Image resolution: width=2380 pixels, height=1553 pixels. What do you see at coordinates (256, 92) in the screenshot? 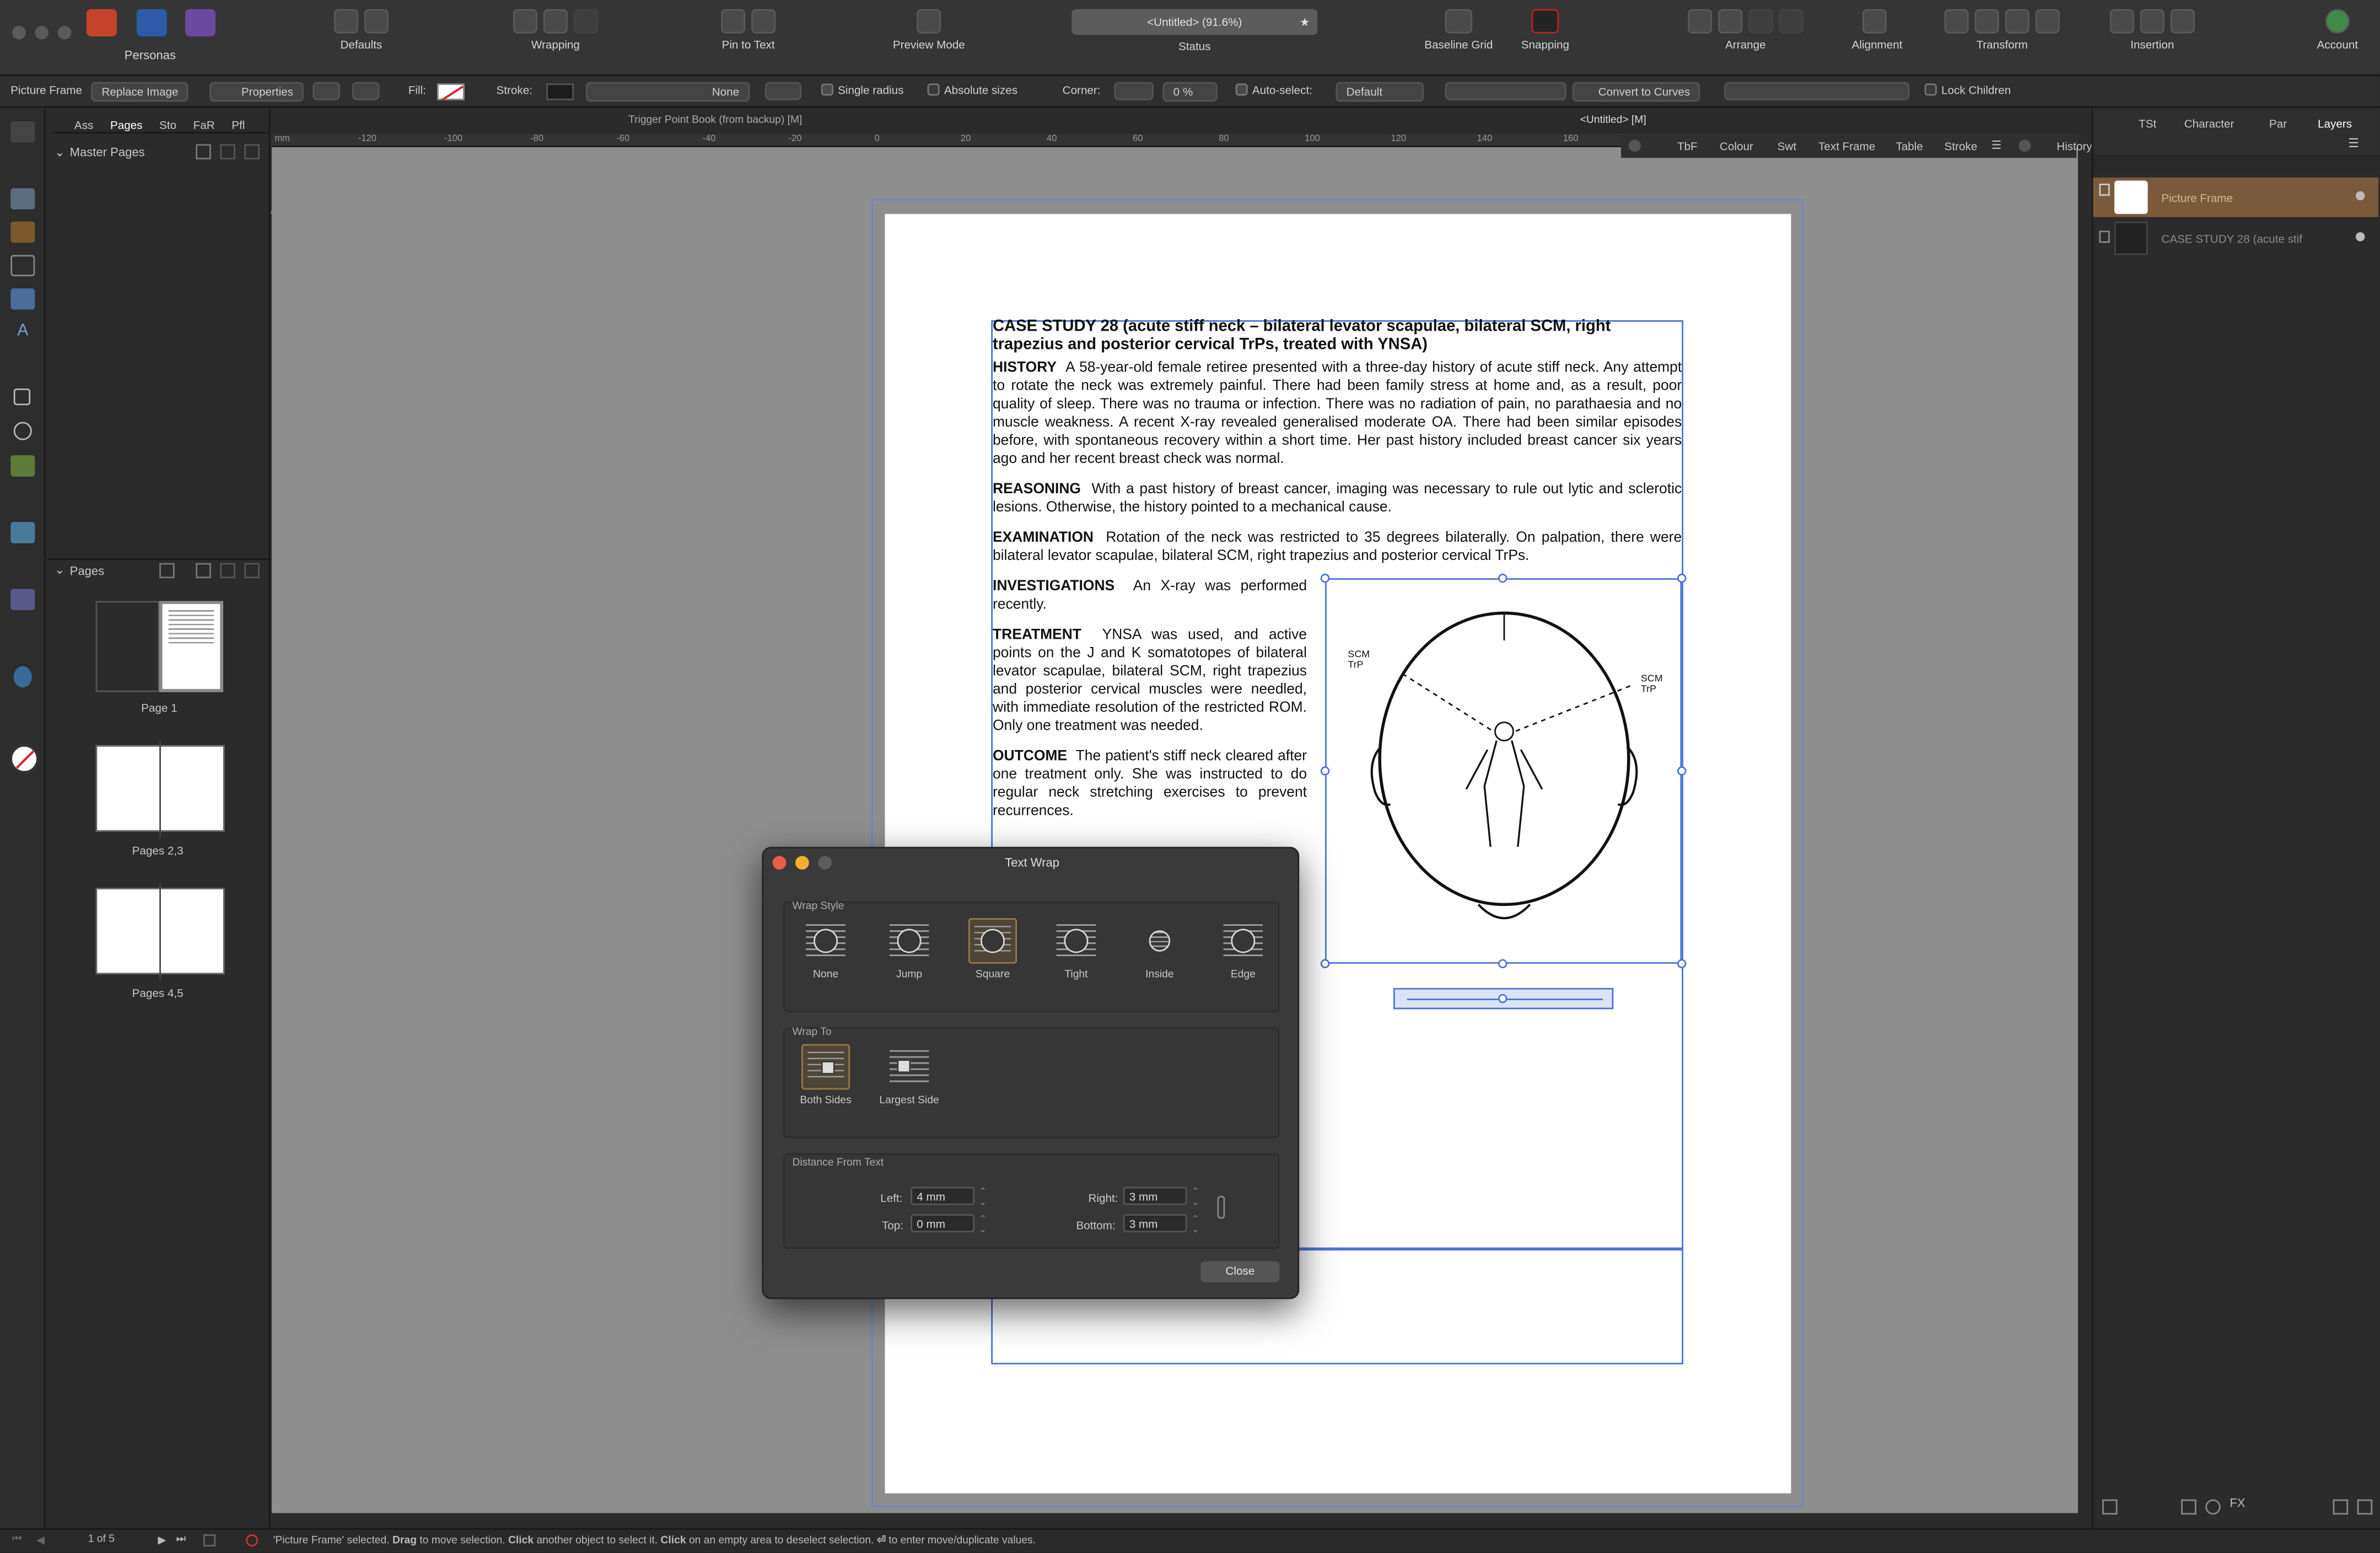
I see `properties-button: Properties` at bounding box center [256, 92].